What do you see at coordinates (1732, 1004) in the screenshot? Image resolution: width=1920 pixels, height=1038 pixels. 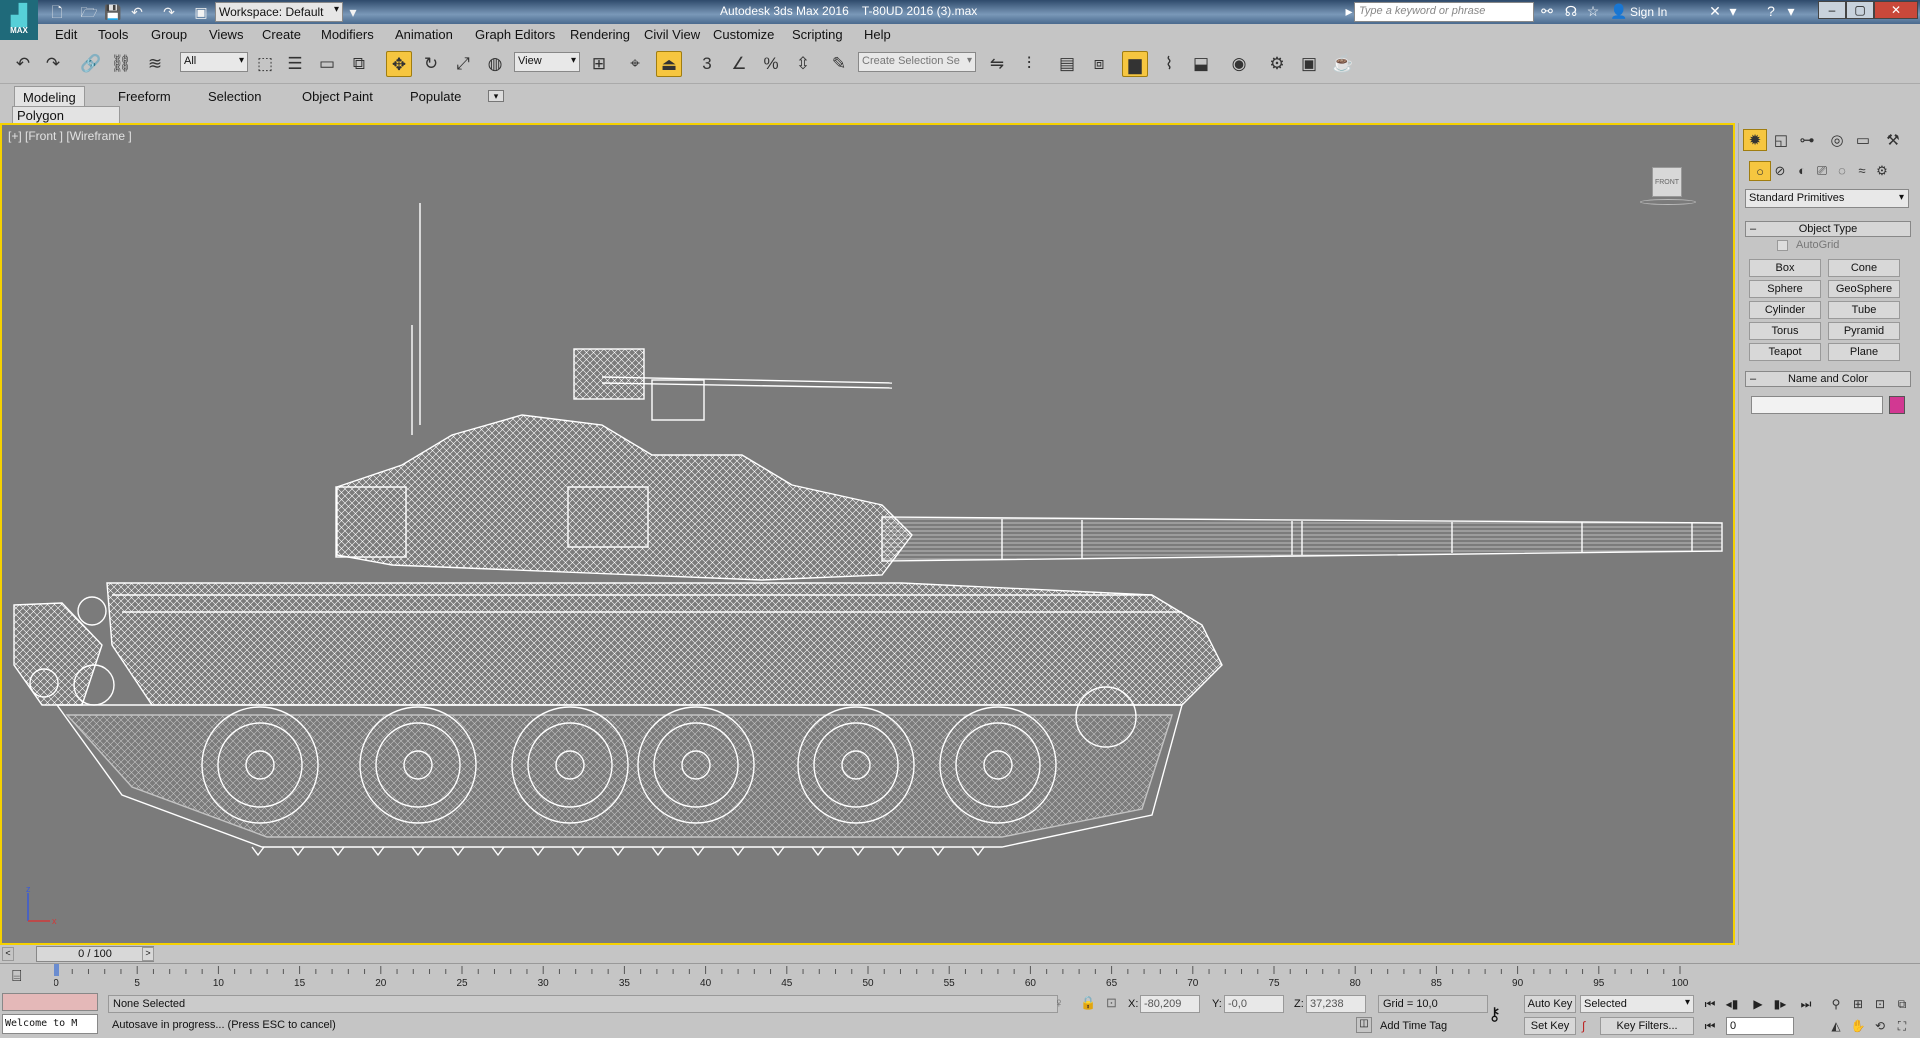 I see `previous-frame-icon: ◂▮` at bounding box center [1732, 1004].